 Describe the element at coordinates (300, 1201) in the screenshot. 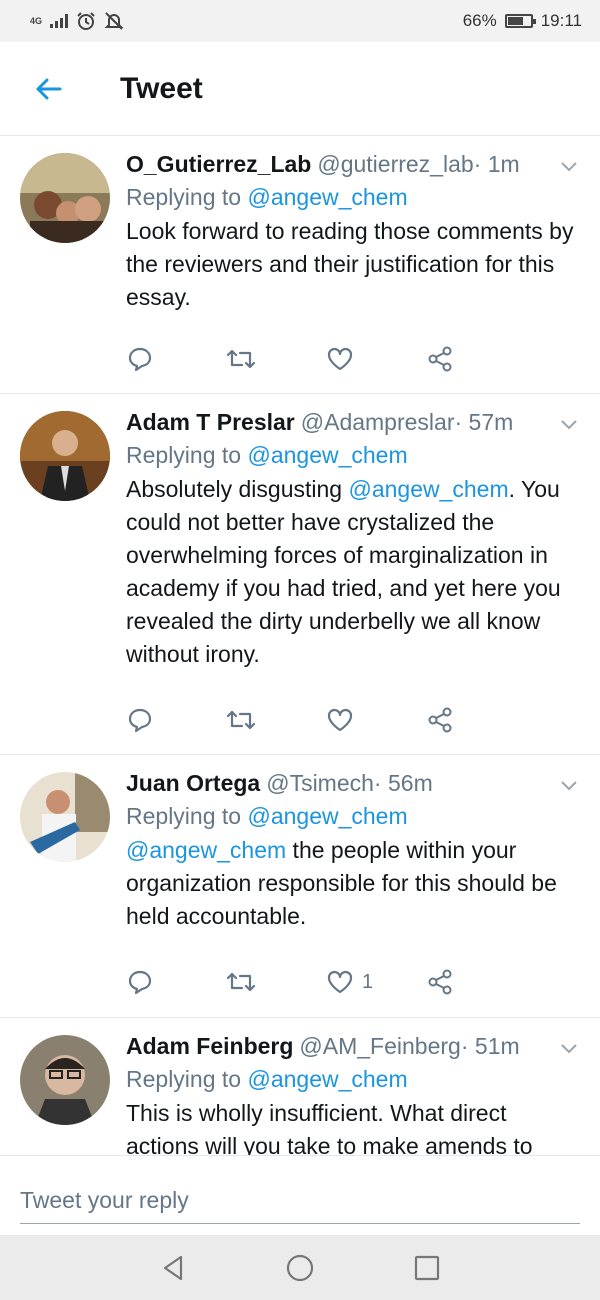

I see `reply-input` at that location.